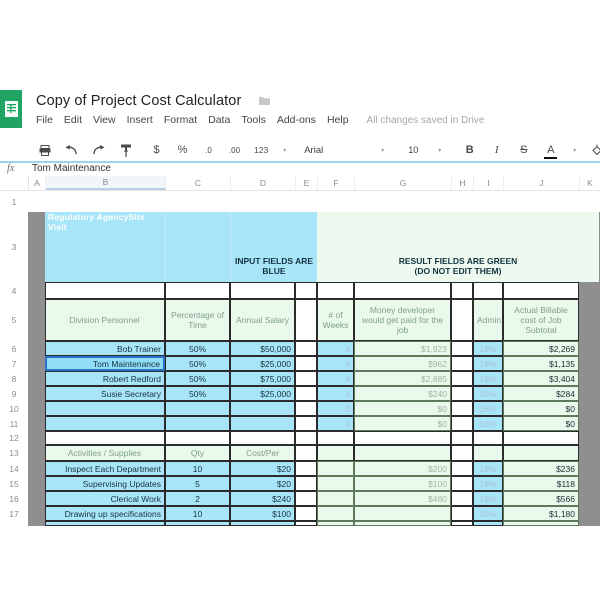 The width and height of the screenshot is (600, 600). What do you see at coordinates (462, 513) in the screenshot?
I see `cell-H17` at bounding box center [462, 513].